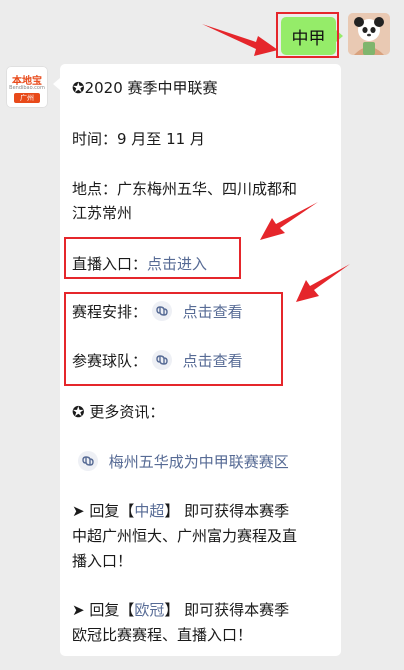 This screenshot has width=404, height=670. Describe the element at coordinates (308, 38) in the screenshot. I see `outgoing-message-text: 中甲` at that location.